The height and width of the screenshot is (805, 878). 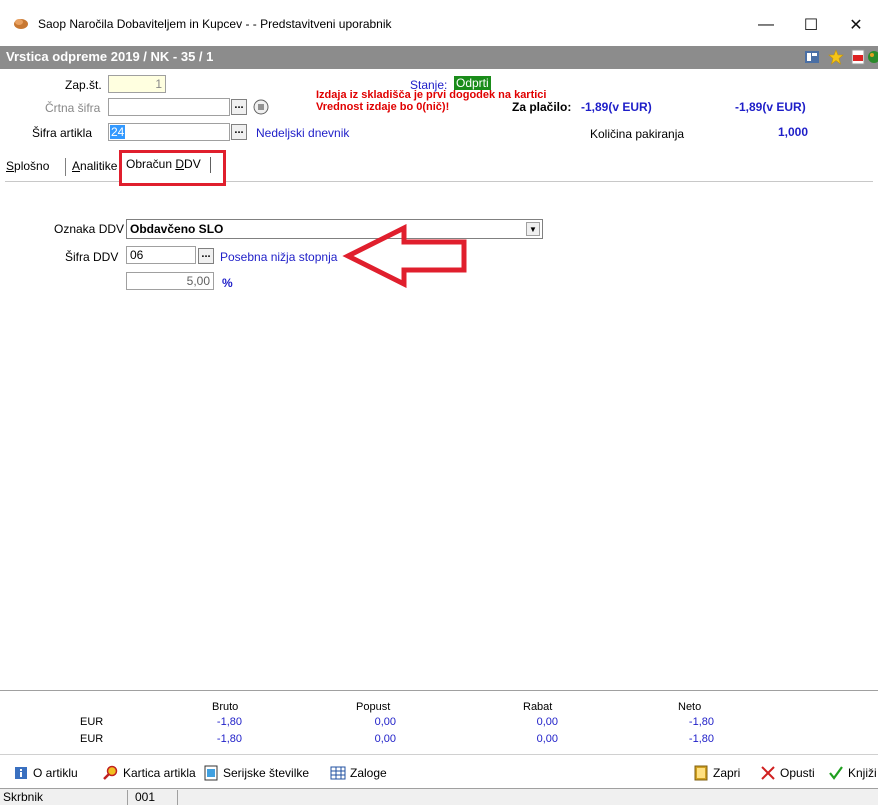 What do you see at coordinates (62, 133) in the screenshot?
I see `sifra-artikla-label: Šifra artikla` at bounding box center [62, 133].